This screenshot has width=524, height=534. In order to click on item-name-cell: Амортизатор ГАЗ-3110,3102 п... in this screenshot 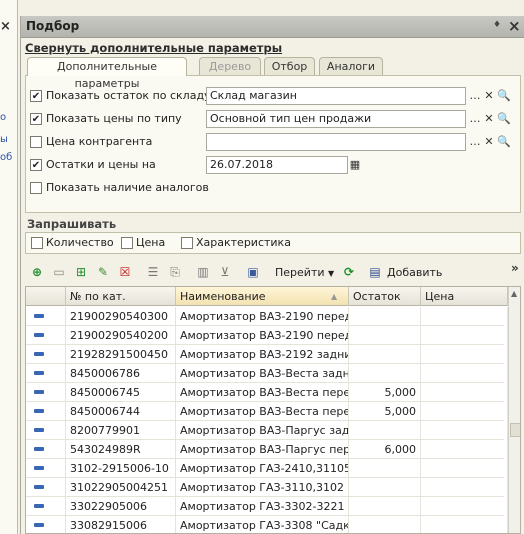, I will do `click(262, 487)`.